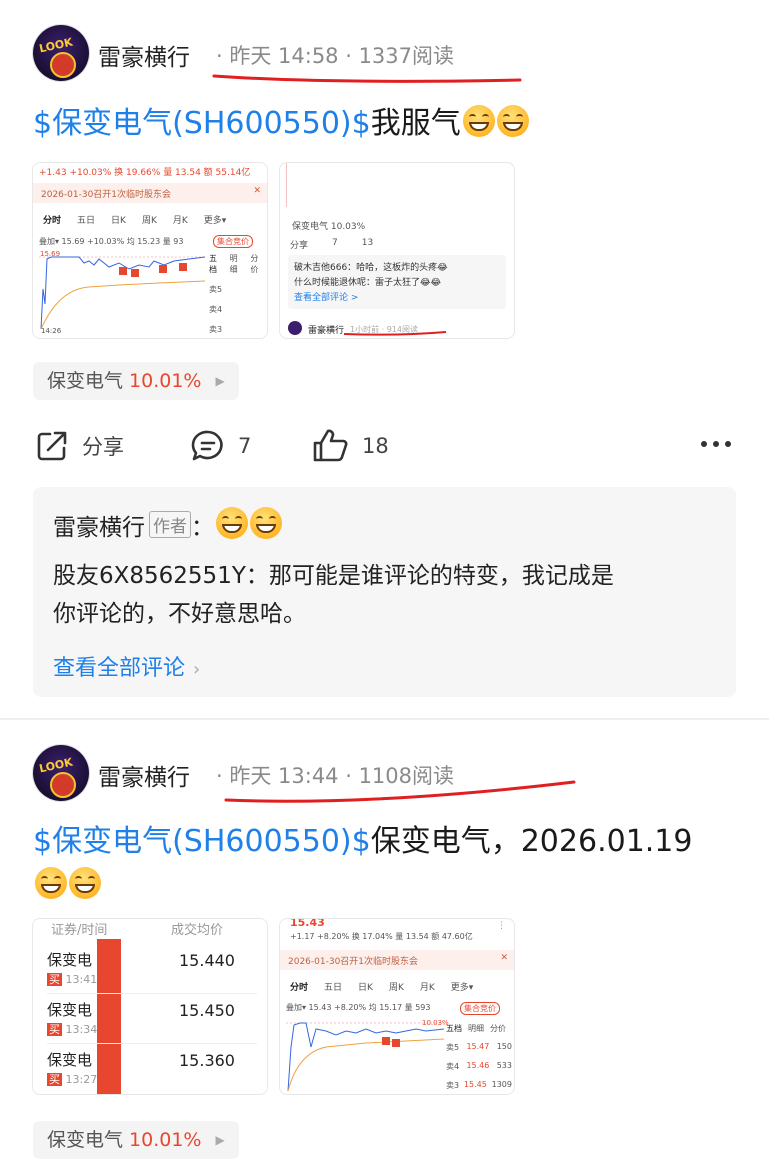  What do you see at coordinates (197, 930) in the screenshot?
I see `trades-header: 成交均价` at bounding box center [197, 930].